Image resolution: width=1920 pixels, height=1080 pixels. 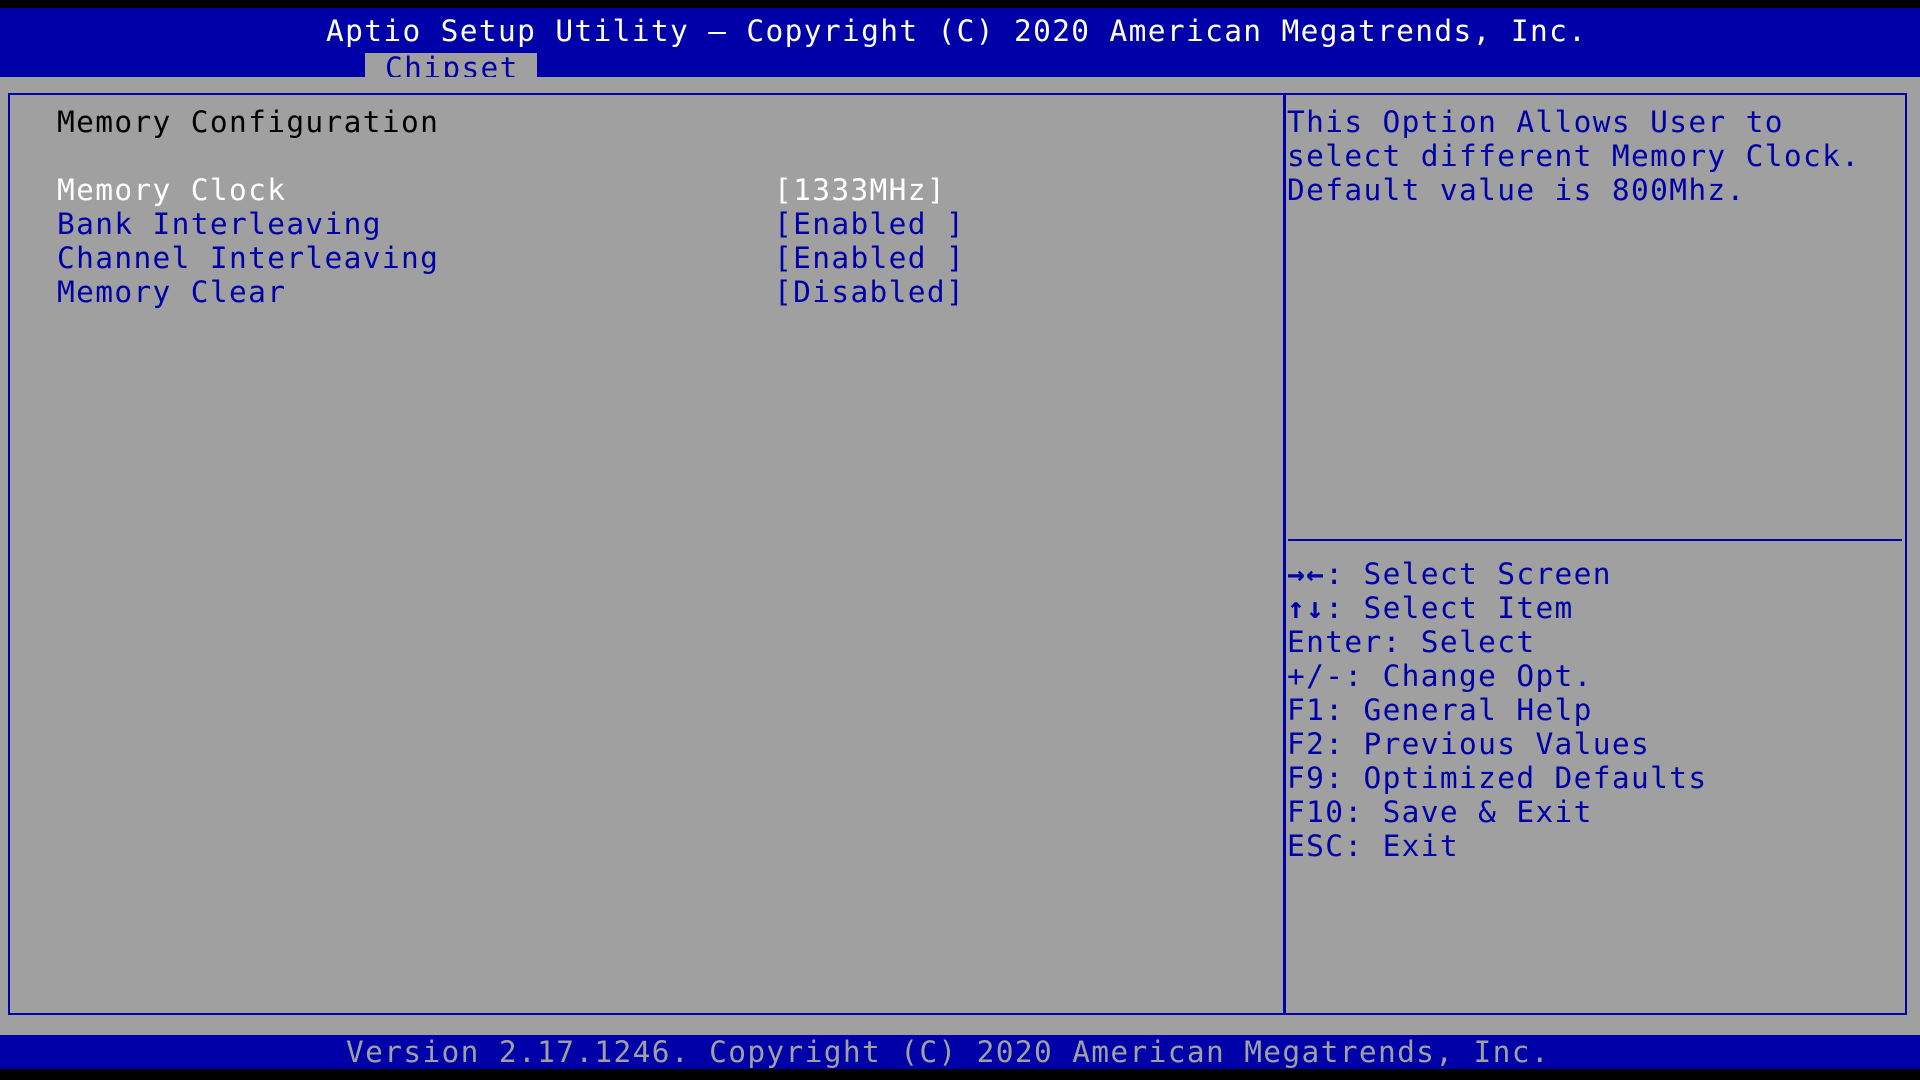 I want to click on setting-label: Memory Clear, so click(x=172, y=292).